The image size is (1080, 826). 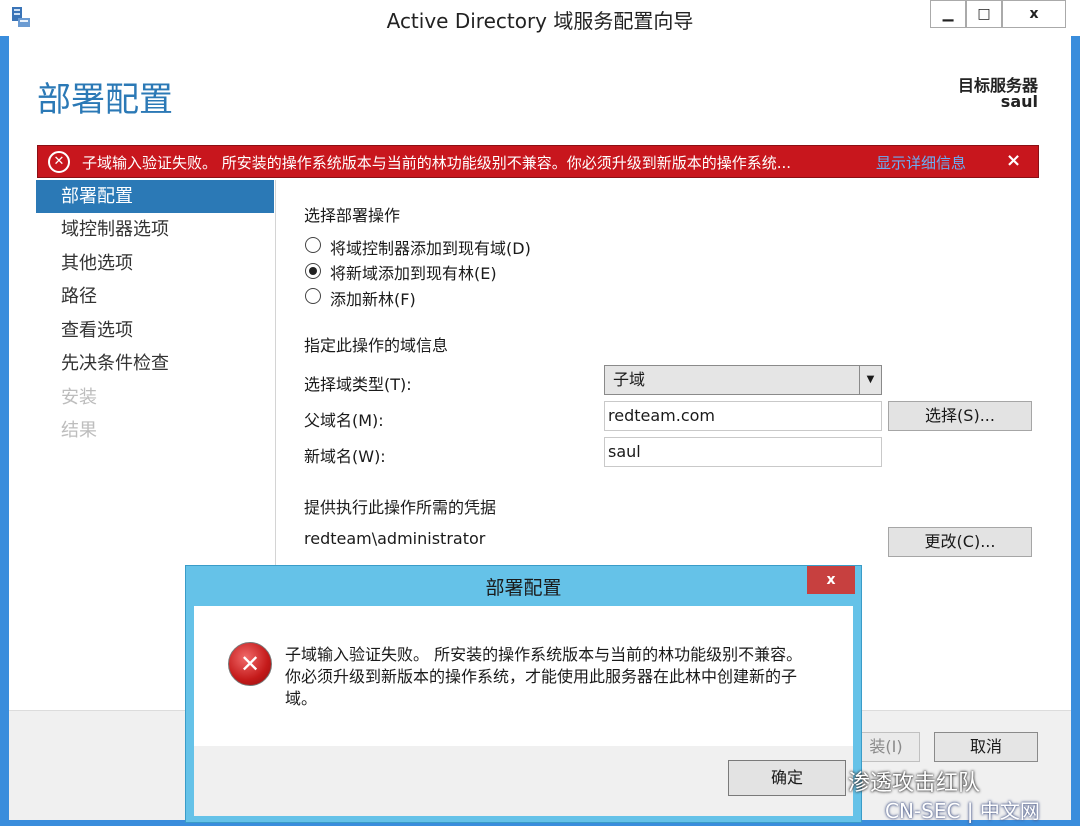 What do you see at coordinates (629, 379) in the screenshot?
I see `domain-type-value: 子域` at bounding box center [629, 379].